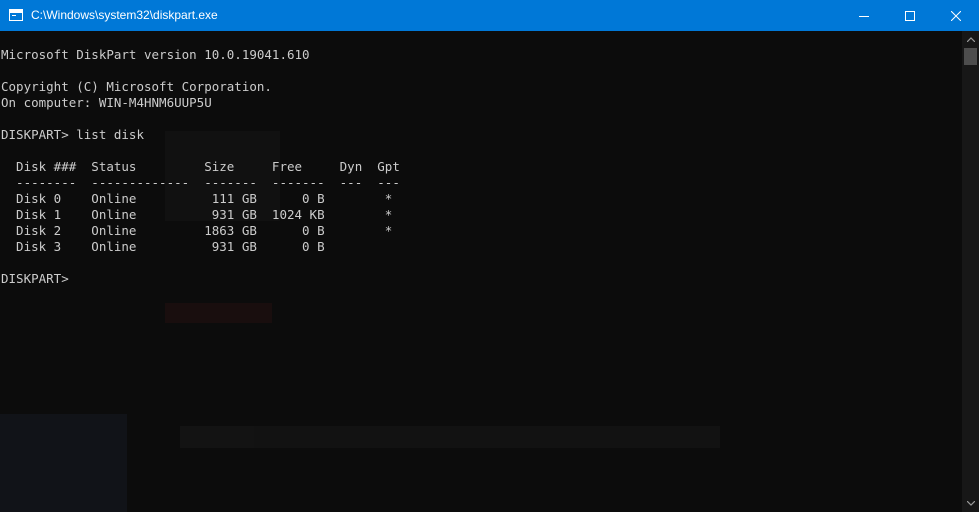 The height and width of the screenshot is (512, 979). I want to click on title-bar: C:\Windows\system32\diskpart.exe, so click(489, 15).